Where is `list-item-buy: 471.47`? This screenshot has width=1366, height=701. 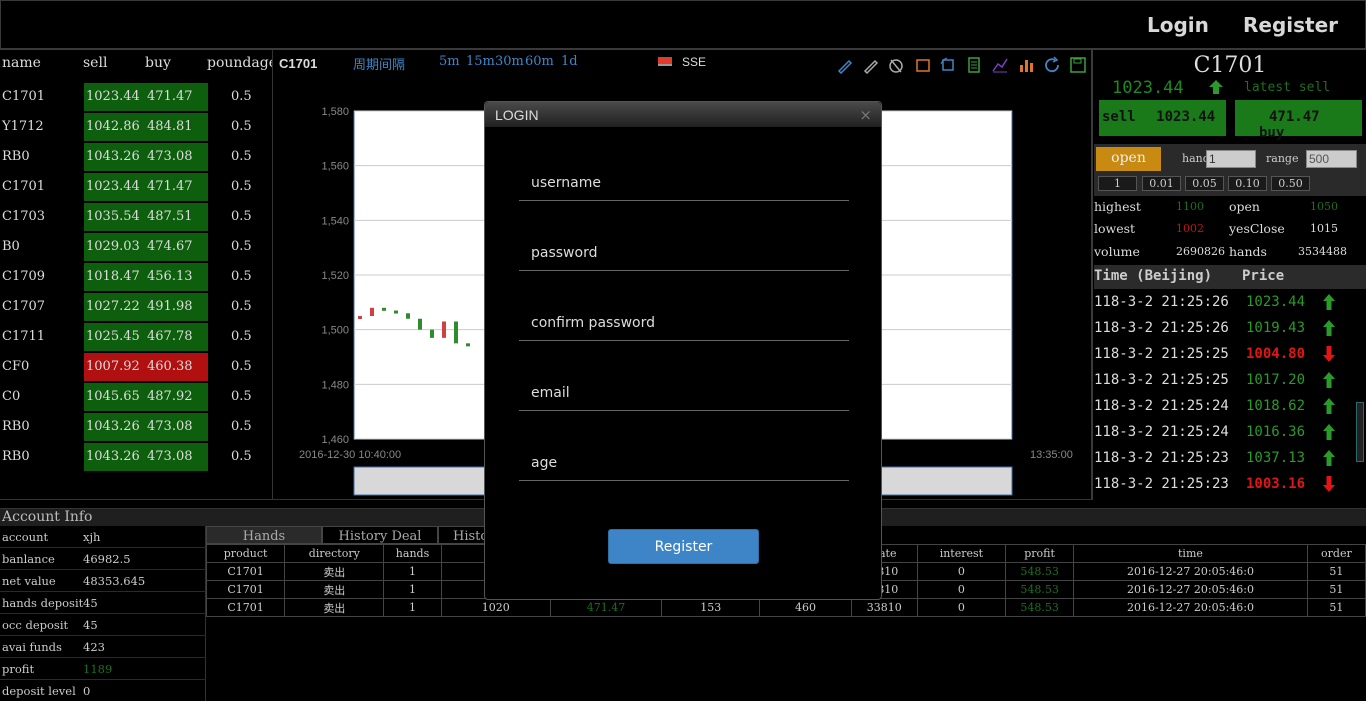 list-item-buy: 471.47 is located at coordinates (176, 187).